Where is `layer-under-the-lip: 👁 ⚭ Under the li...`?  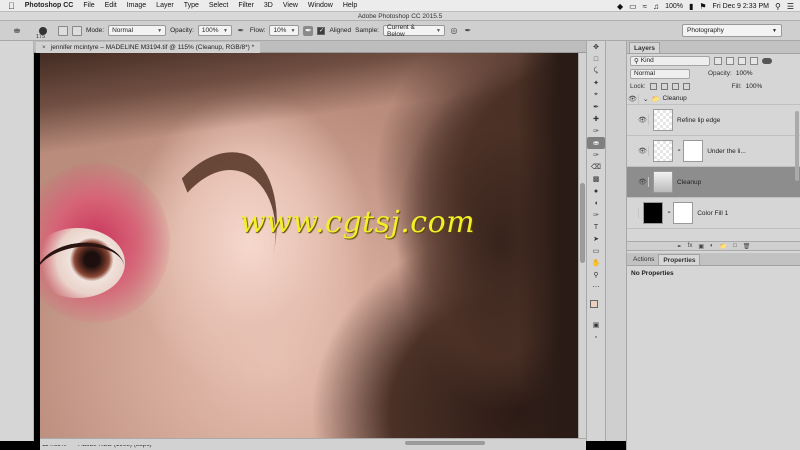
layer-under-the-lip: 👁 ⚭ Under the li... is located at coordinates (713, 151).